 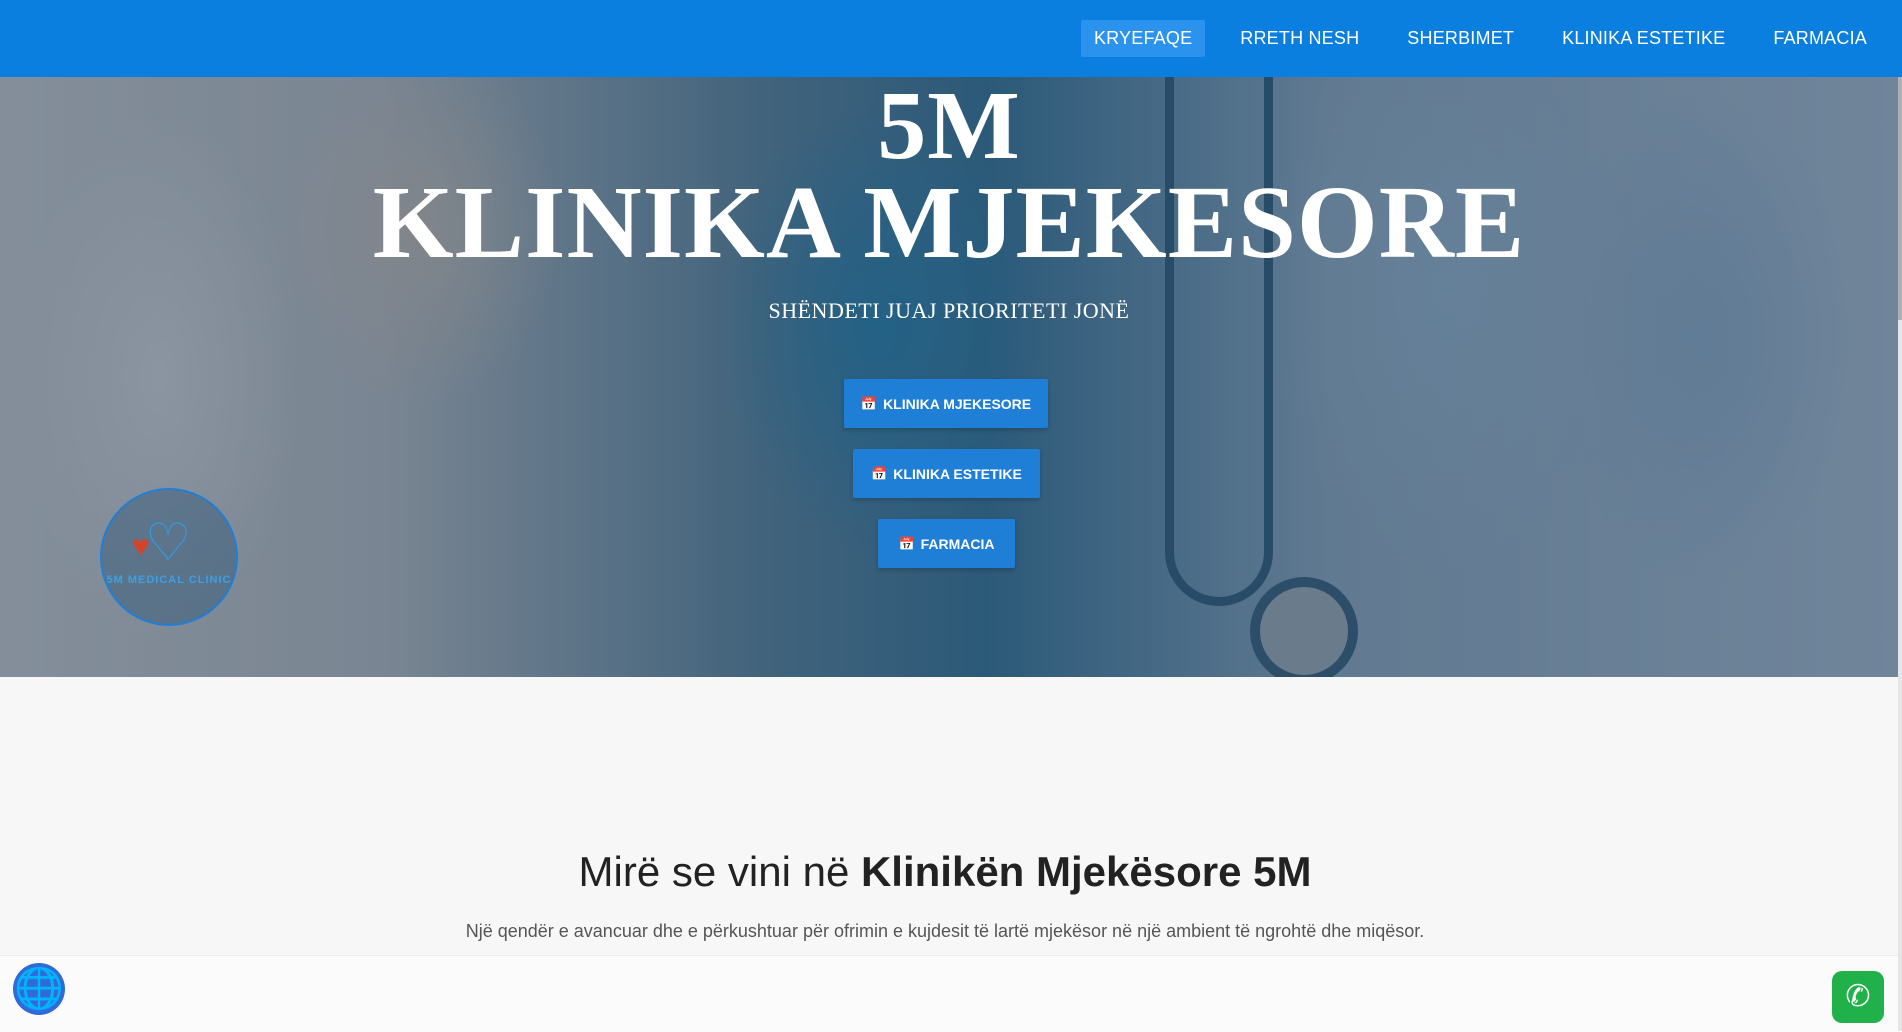 I want to click on nav-item-rreth-nesh: RRETH NESH, so click(x=1299, y=38).